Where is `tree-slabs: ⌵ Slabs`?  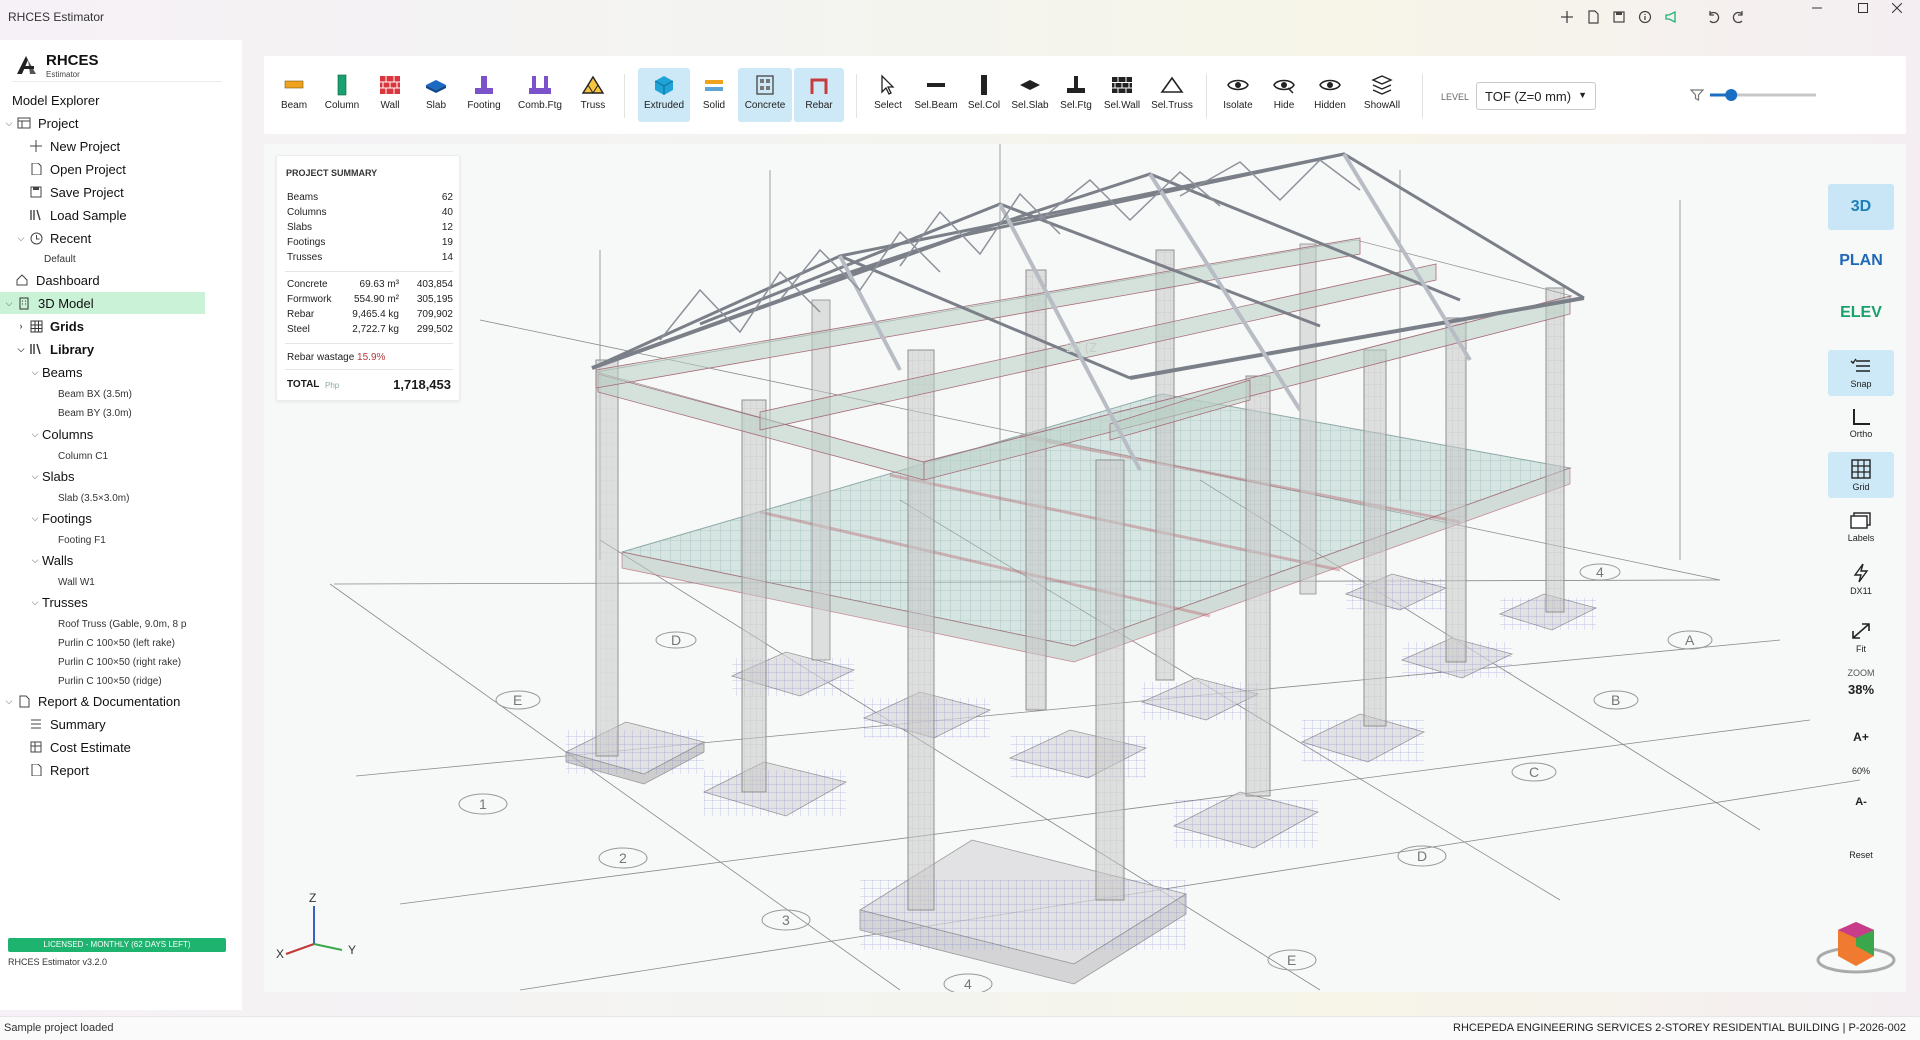
tree-slabs: ⌵ Slabs is located at coordinates (52, 476).